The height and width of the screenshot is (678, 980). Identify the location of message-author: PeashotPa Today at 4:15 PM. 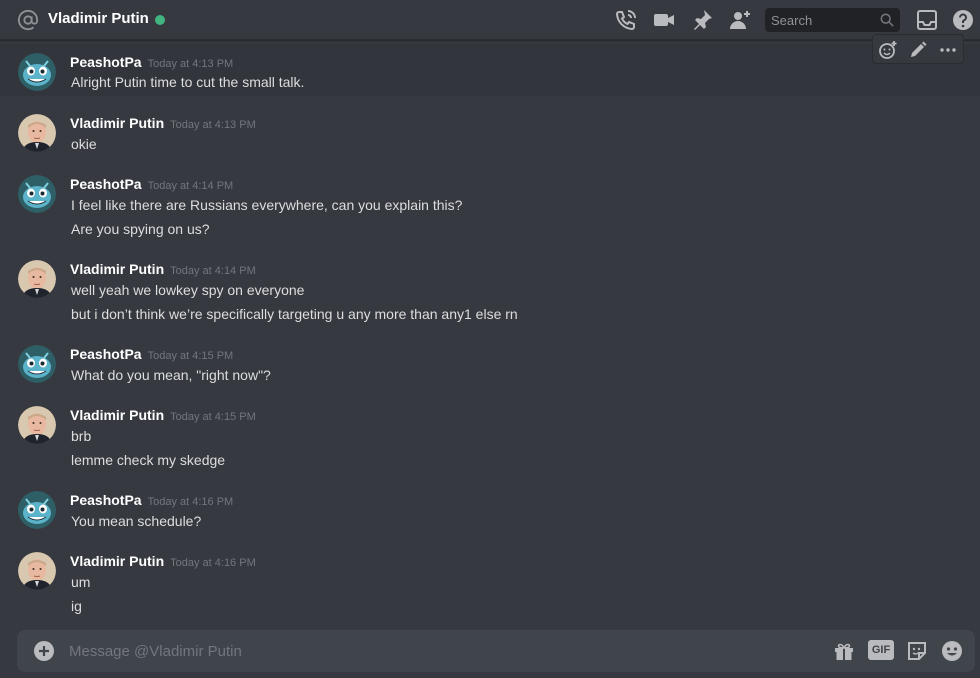
(151, 354).